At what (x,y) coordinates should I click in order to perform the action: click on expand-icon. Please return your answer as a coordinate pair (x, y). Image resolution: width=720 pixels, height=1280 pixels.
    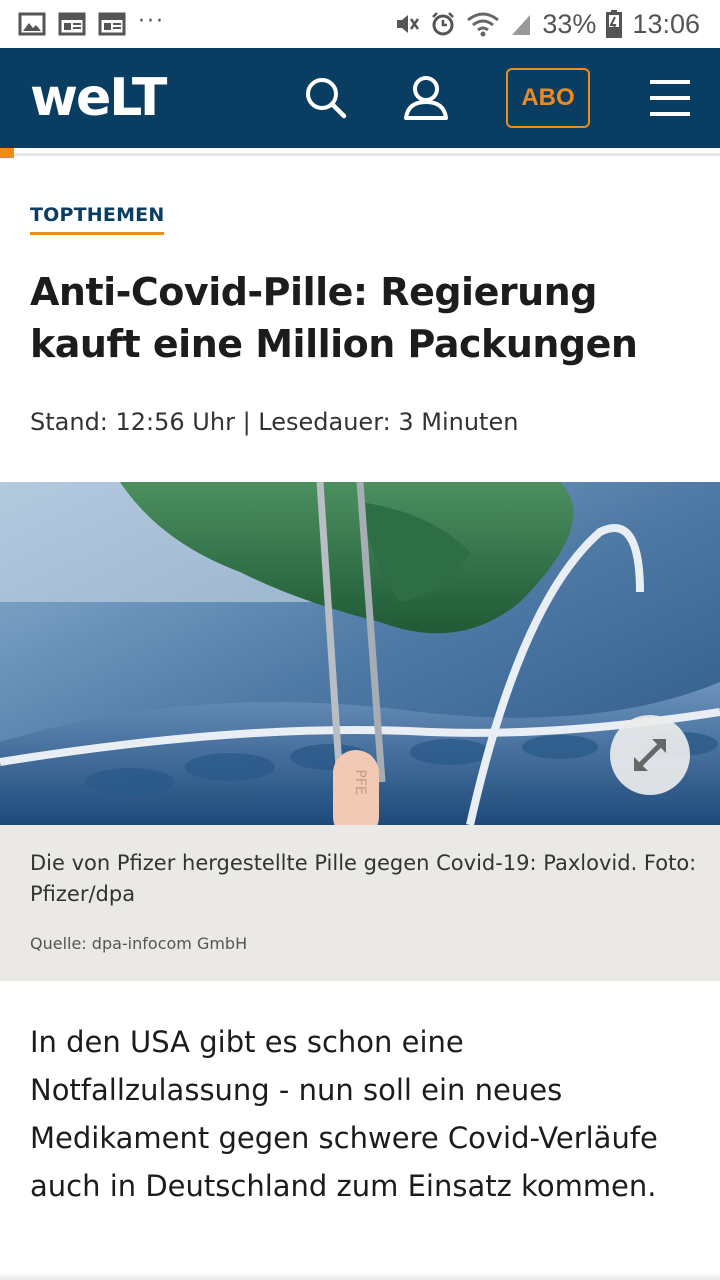
    Looking at the image, I should click on (650, 755).